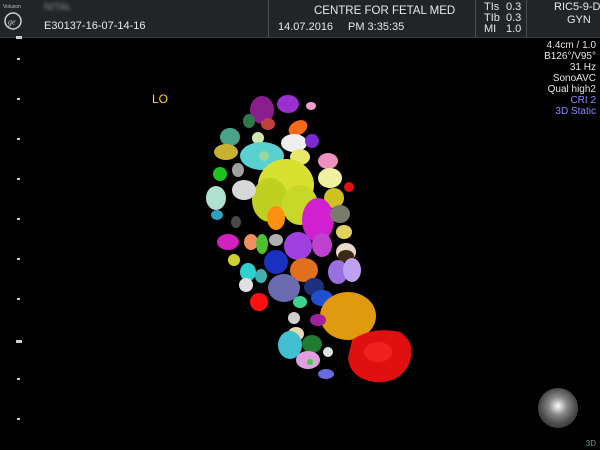  What do you see at coordinates (558, 408) in the screenshot?
I see `orientation-sphere-icon` at bounding box center [558, 408].